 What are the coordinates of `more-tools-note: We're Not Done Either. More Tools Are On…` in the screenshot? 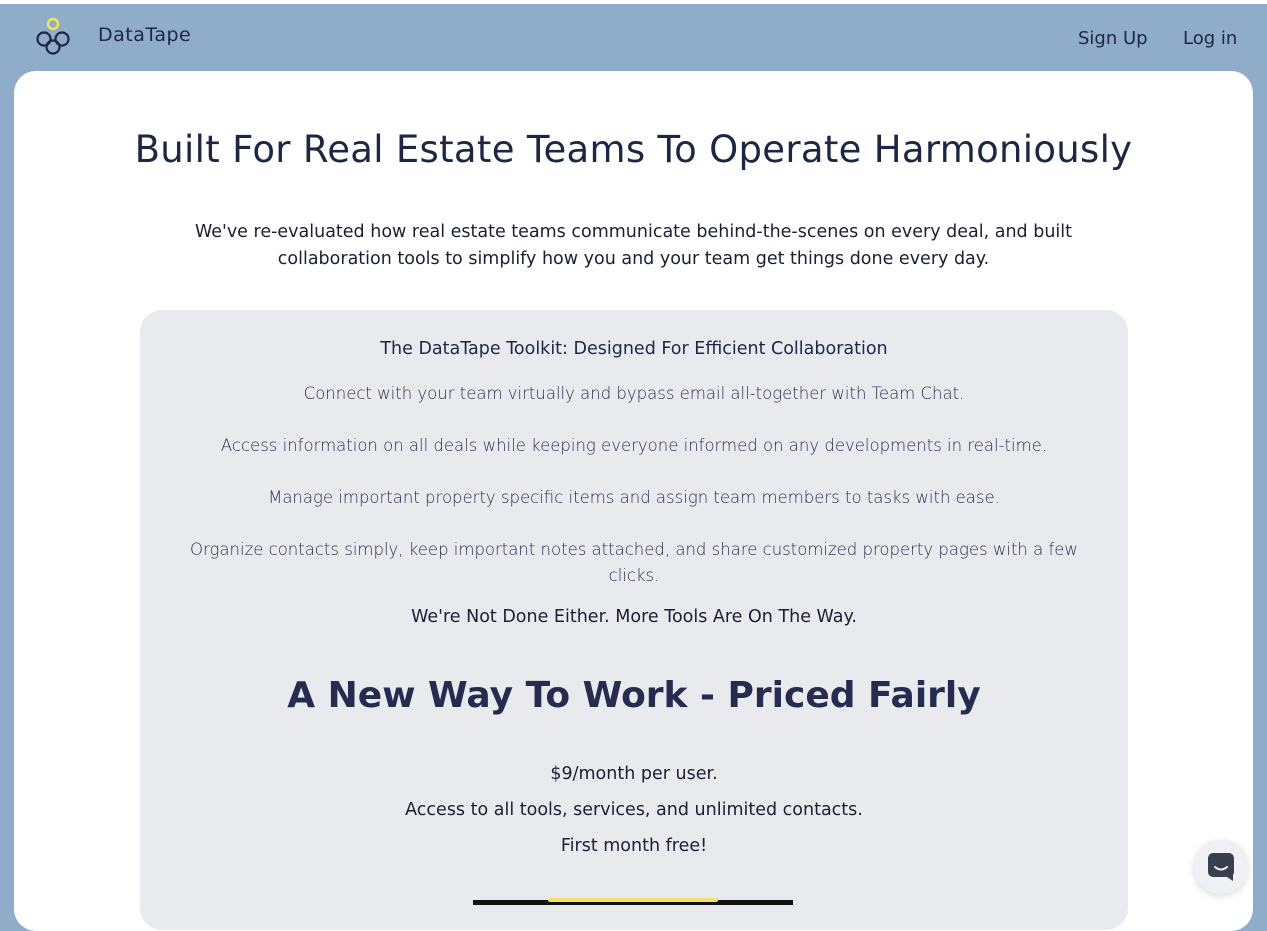 It's located at (634, 617).